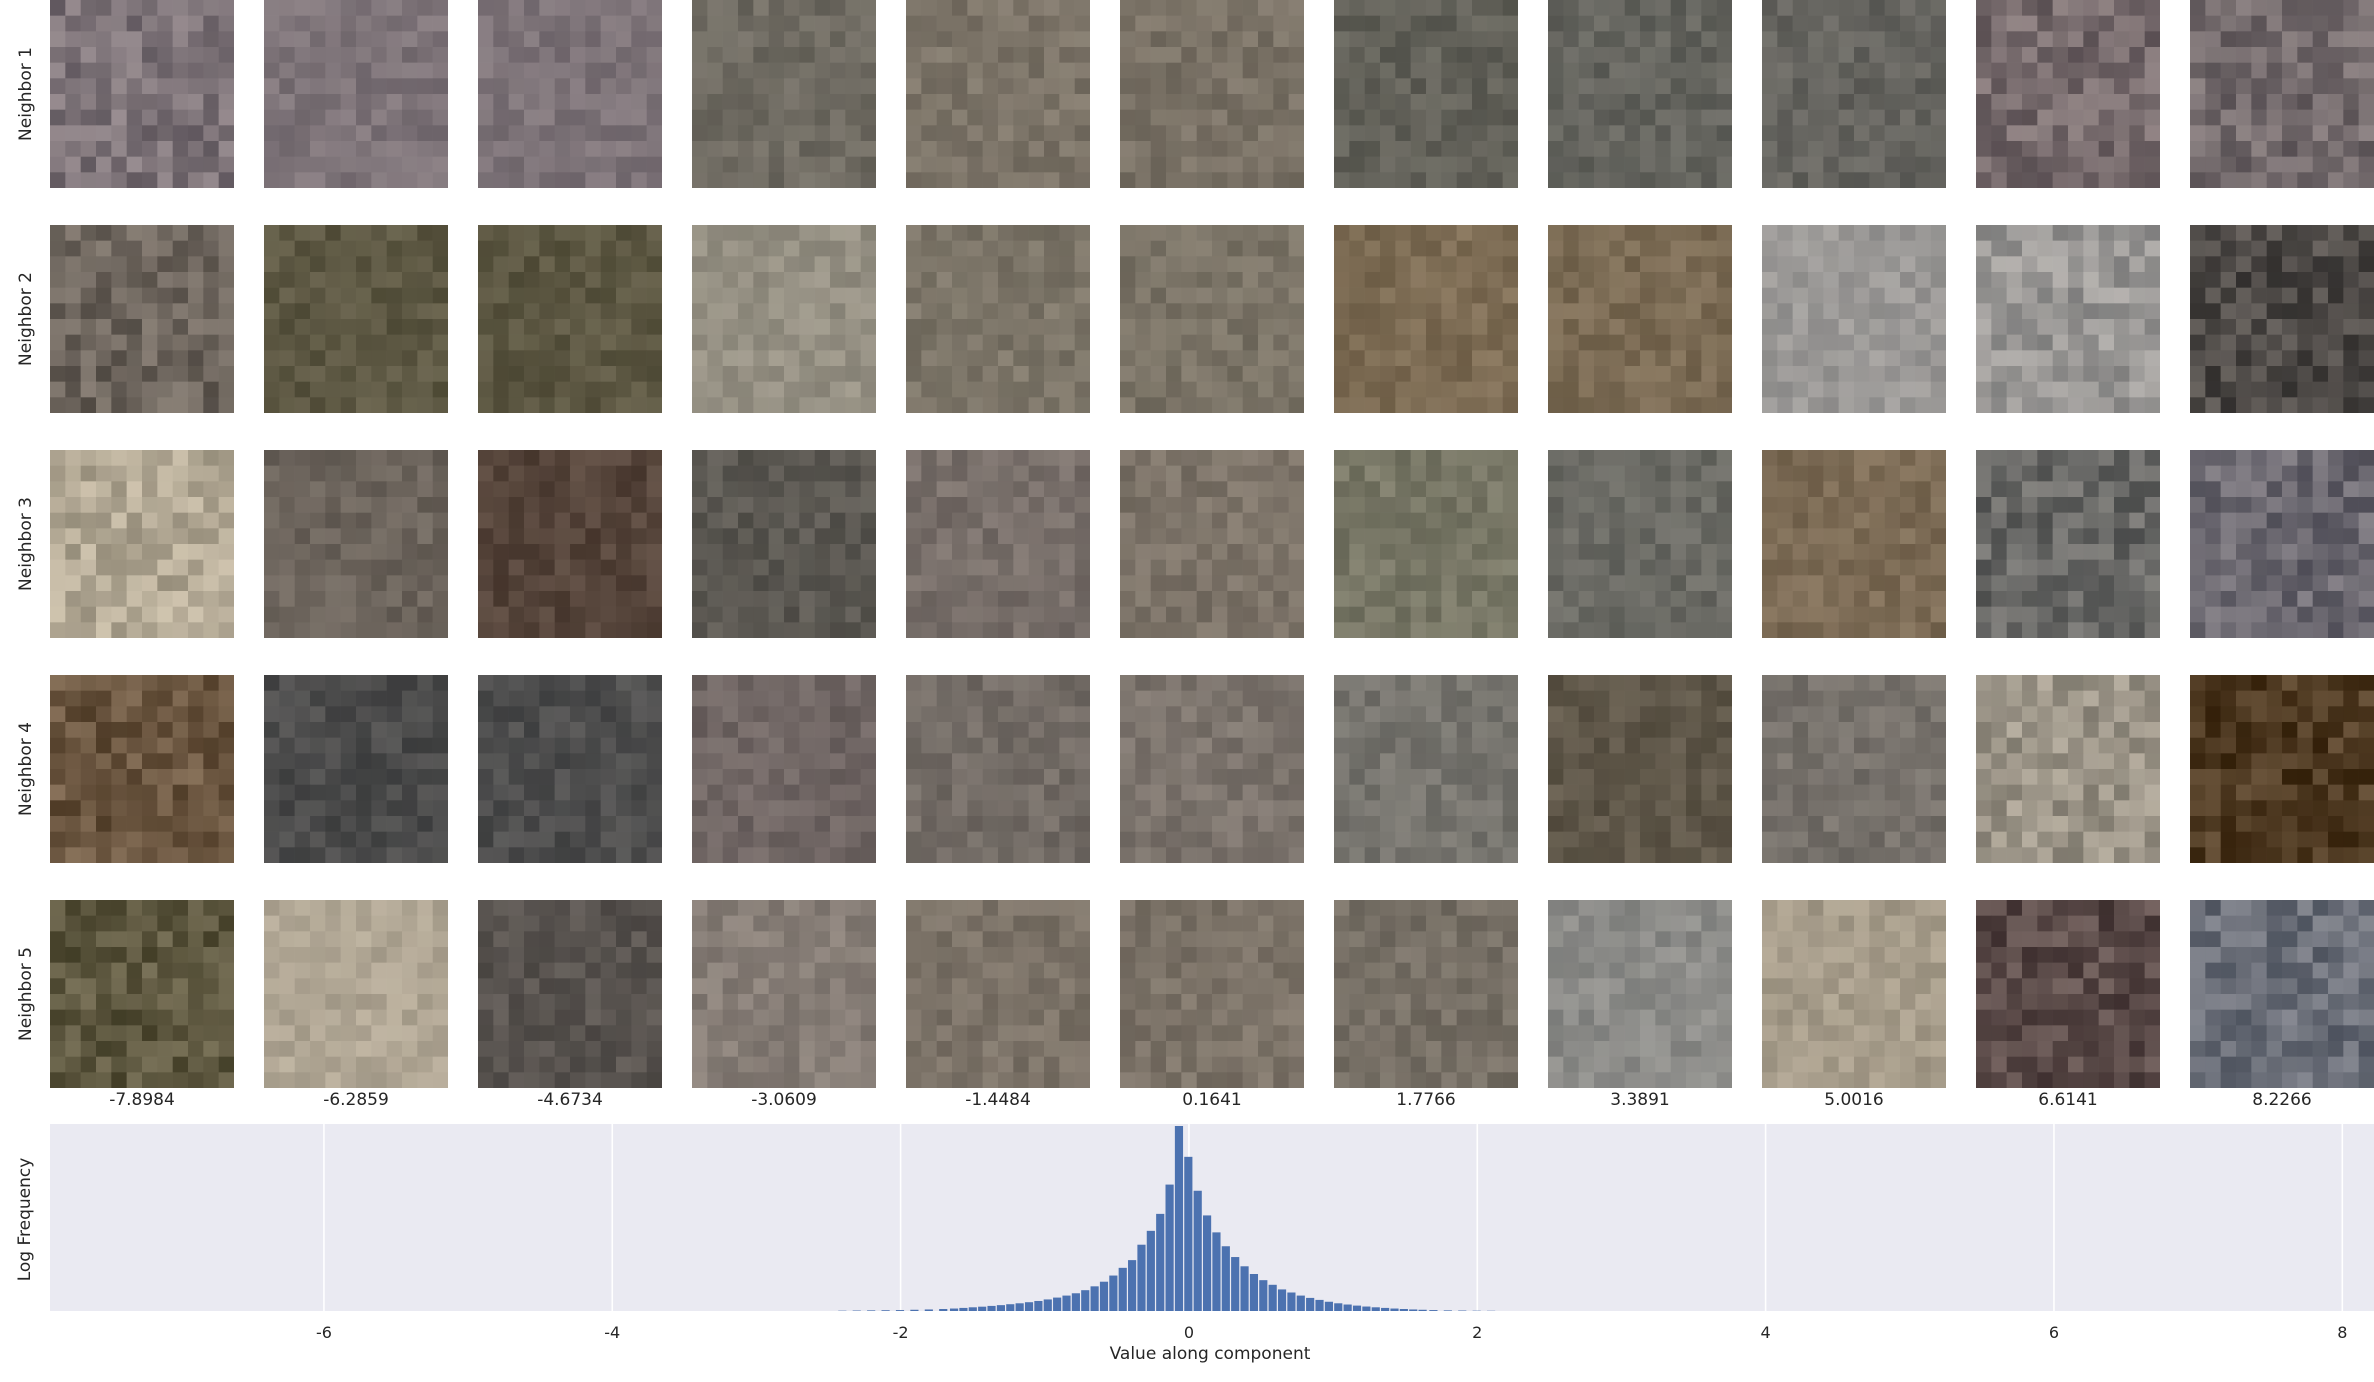 The width and height of the screenshot is (2374, 1382). What do you see at coordinates (901, 1332) in the screenshot?
I see `x-tick-label: -2` at bounding box center [901, 1332].